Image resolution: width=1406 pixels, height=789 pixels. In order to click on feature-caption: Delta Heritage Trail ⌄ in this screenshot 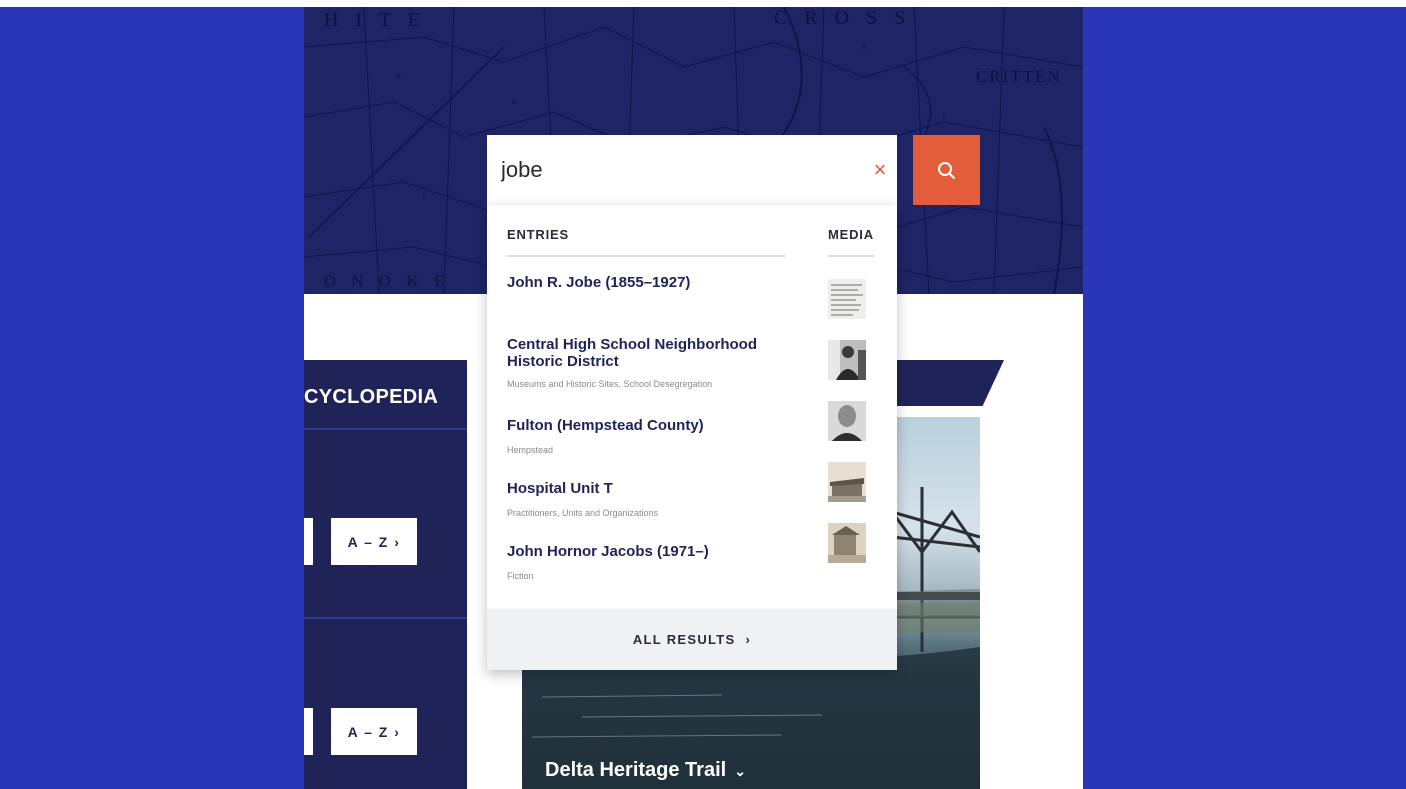, I will do `click(645, 770)`.